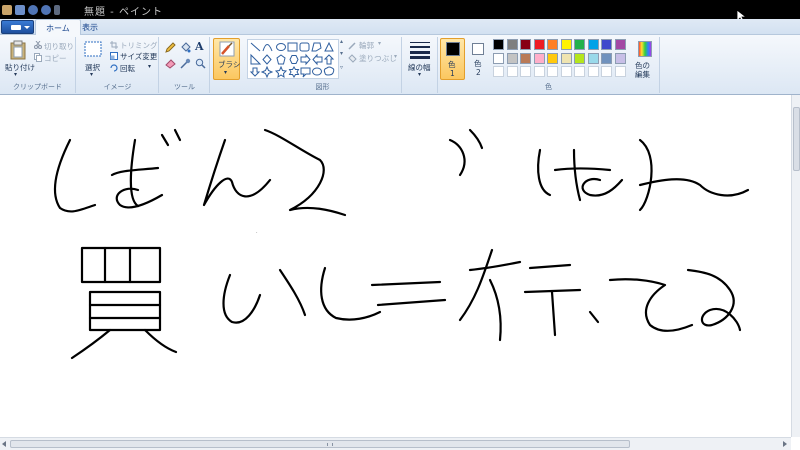 The width and height of the screenshot is (800, 450). I want to click on hexagon-shape, so click(294, 59).